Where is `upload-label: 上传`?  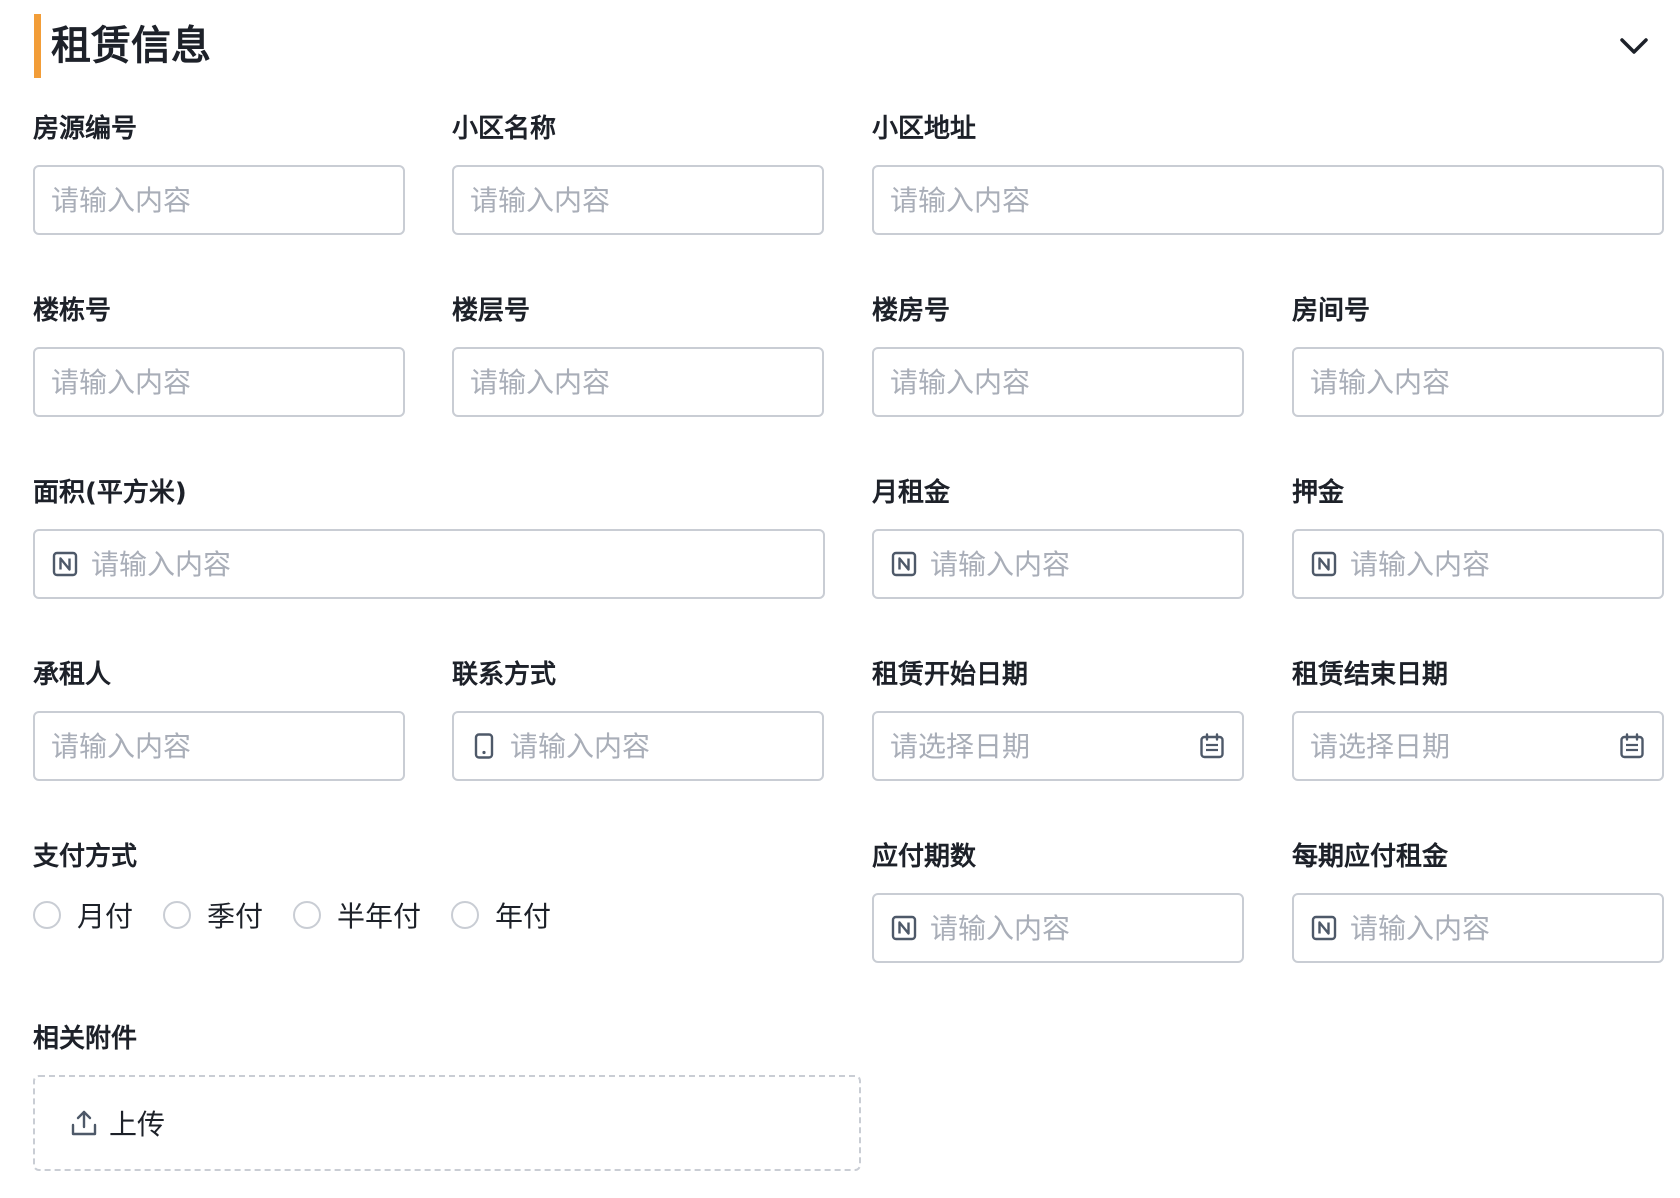
upload-label: 上传 is located at coordinates (137, 1124).